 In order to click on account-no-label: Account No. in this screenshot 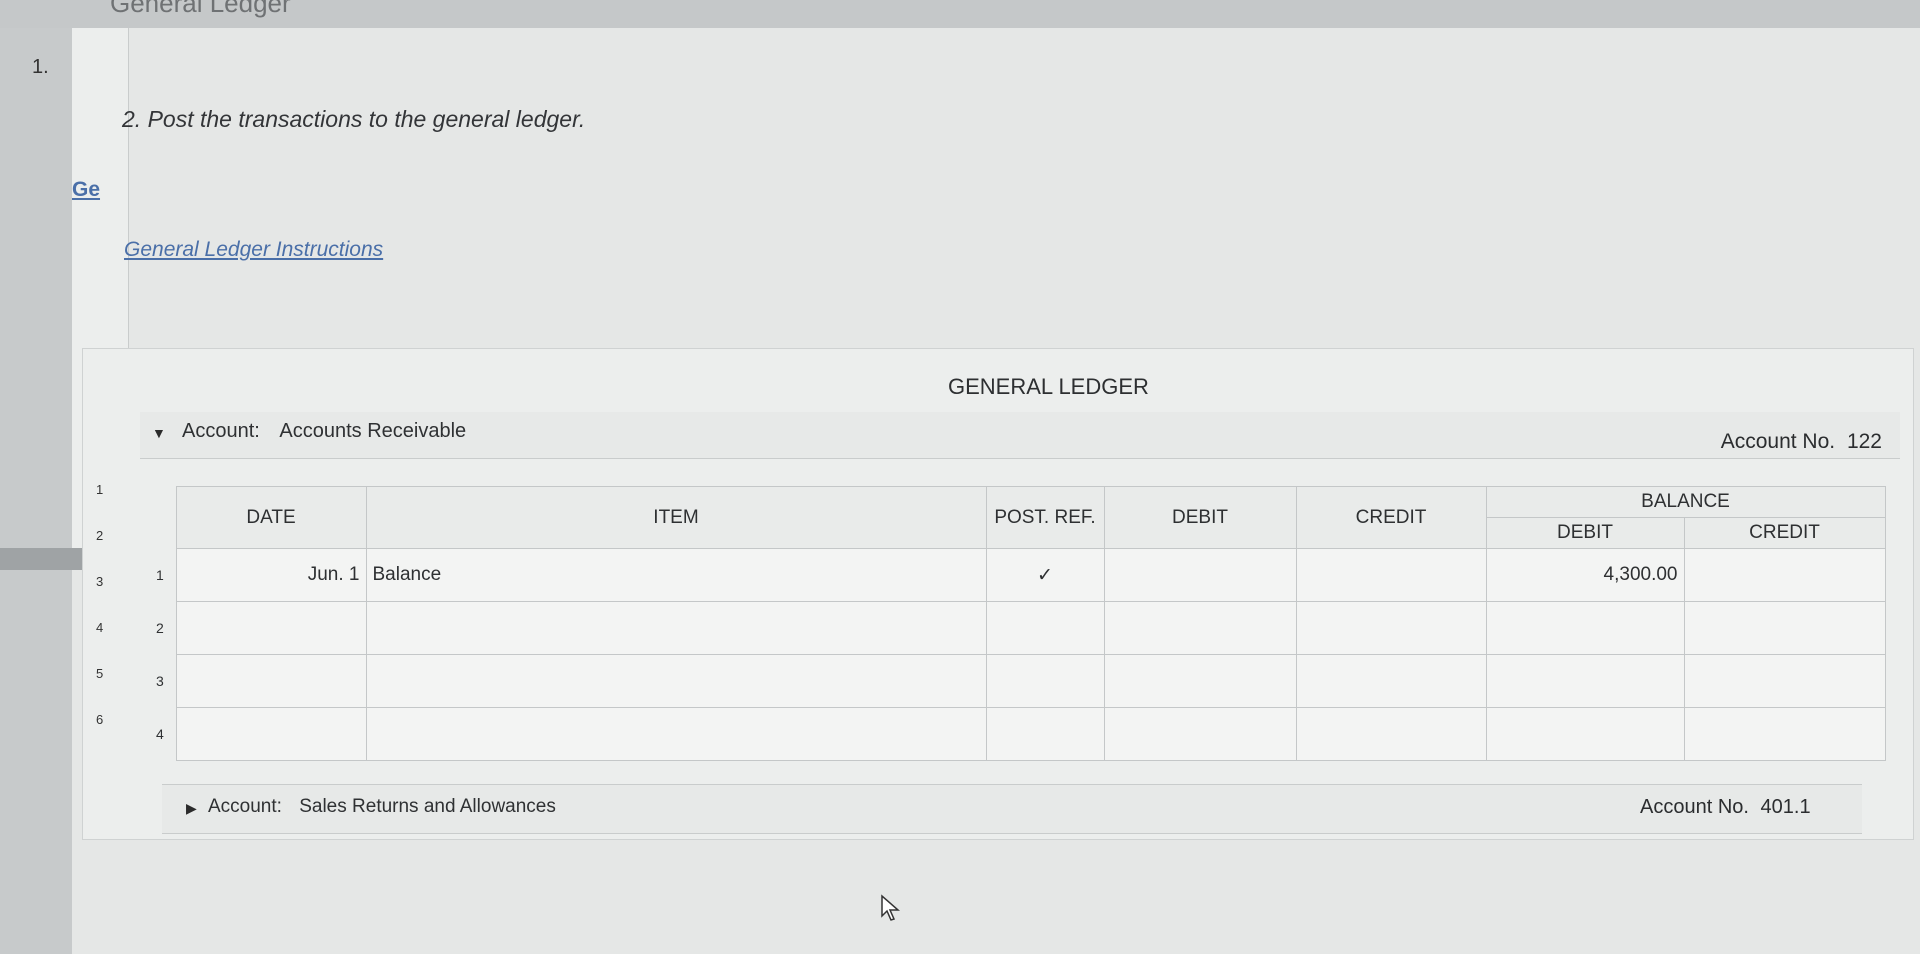, I will do `click(1778, 441)`.